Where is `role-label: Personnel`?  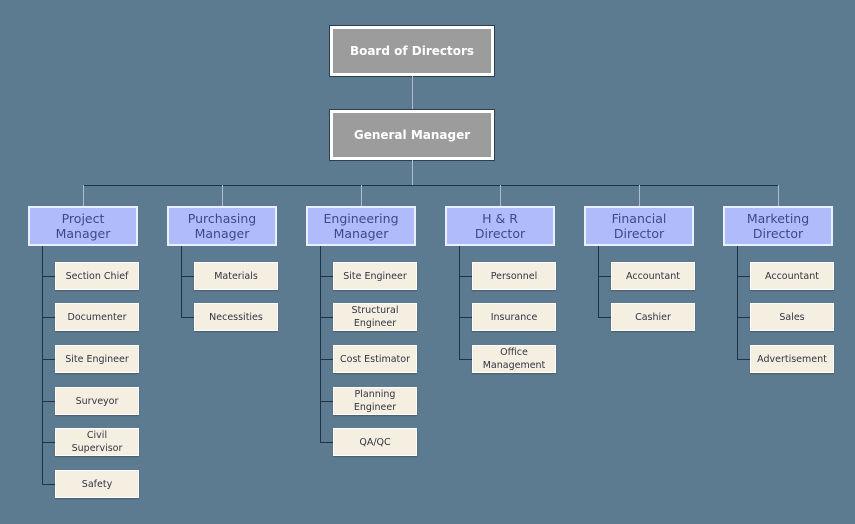
role-label: Personnel is located at coordinates (514, 276).